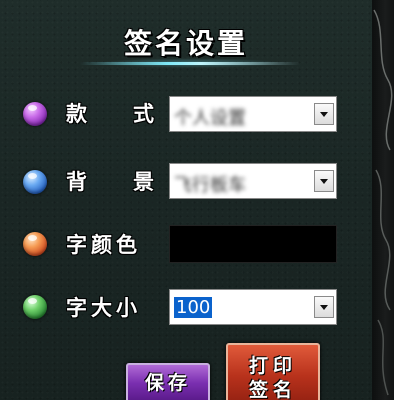 This screenshot has height=400, width=394. Describe the element at coordinates (210, 118) in the screenshot. I see `style-select-value: 个人设置` at that location.